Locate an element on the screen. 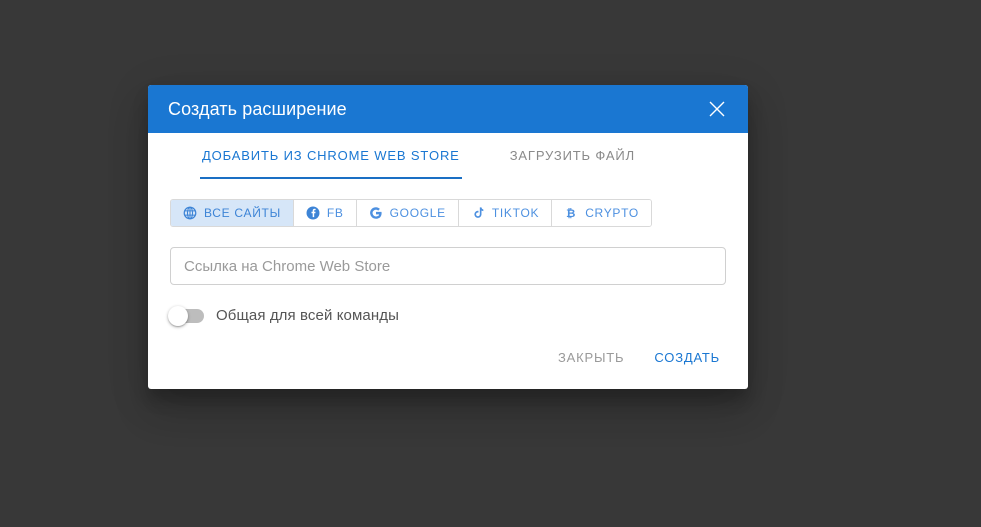 This screenshot has height=527, width=981. filter-chip-tiktok: TIKTOK is located at coordinates (505, 213).